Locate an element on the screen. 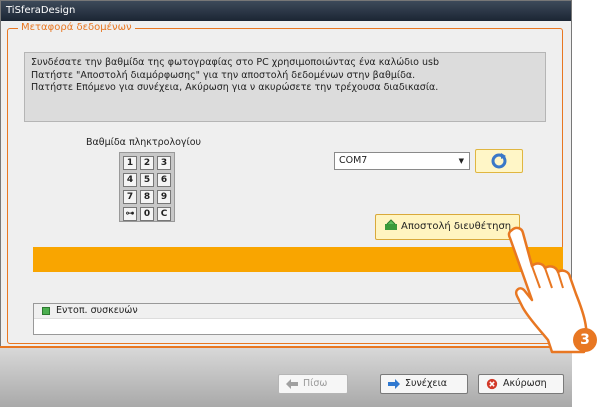 Image resolution: width=604 pixels, height=417 pixels. keypad-key: 6 is located at coordinates (164, 180).